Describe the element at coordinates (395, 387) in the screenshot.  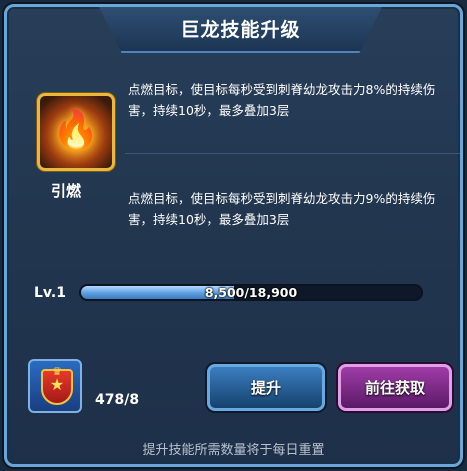
I see `go-obtain-button: 前往获取` at that location.